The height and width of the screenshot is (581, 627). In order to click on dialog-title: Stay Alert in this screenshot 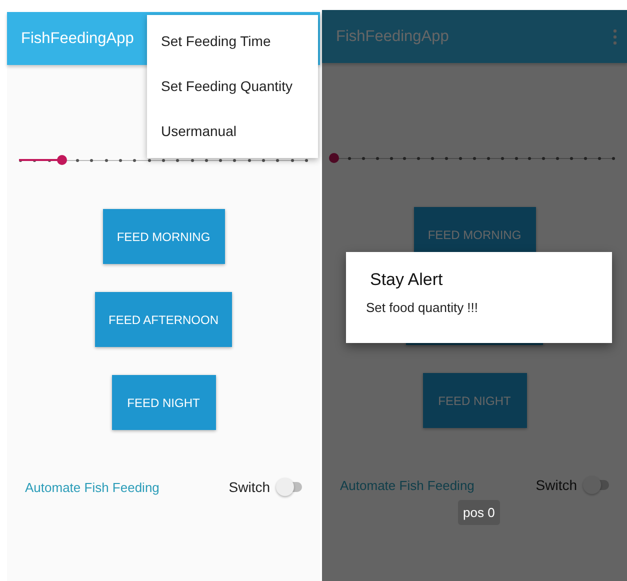, I will do `click(407, 280)`.